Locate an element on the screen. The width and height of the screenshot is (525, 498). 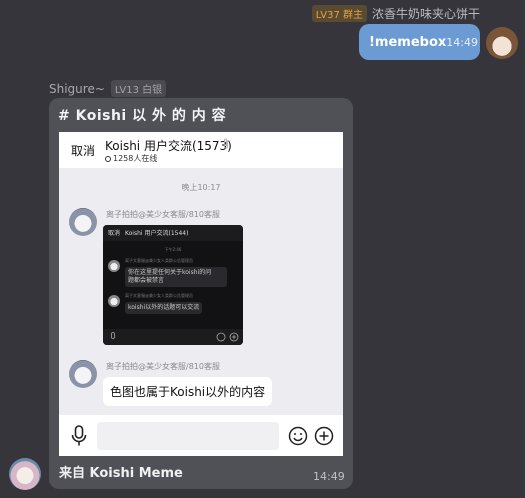
nested-bubble: 你在这里提任何关于koishi的问 题都会被禁言 is located at coordinates (176, 277).